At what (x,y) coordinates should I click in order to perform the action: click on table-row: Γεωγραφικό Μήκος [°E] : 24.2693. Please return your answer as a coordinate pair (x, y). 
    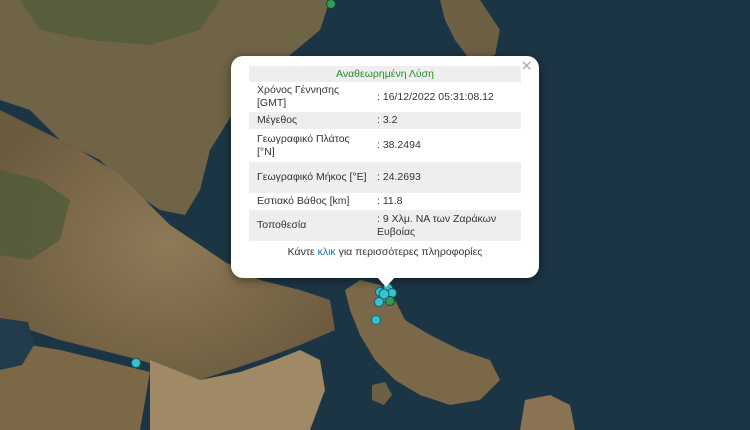
    Looking at the image, I should click on (385, 177).